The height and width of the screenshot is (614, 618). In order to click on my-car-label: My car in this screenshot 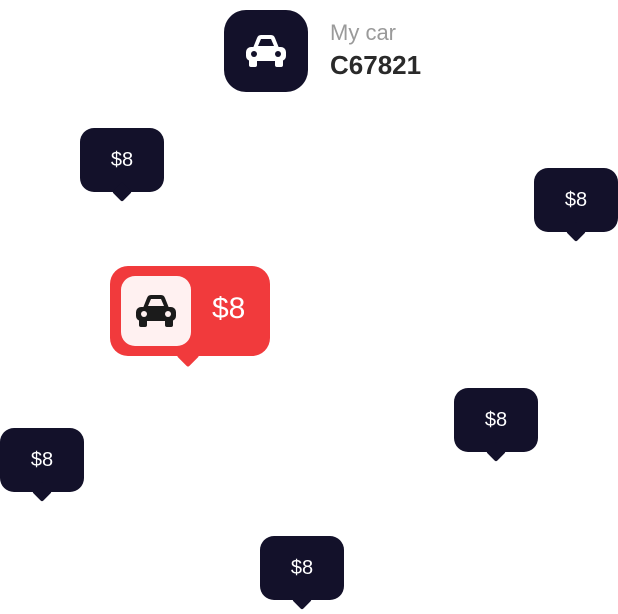, I will do `click(363, 32)`.